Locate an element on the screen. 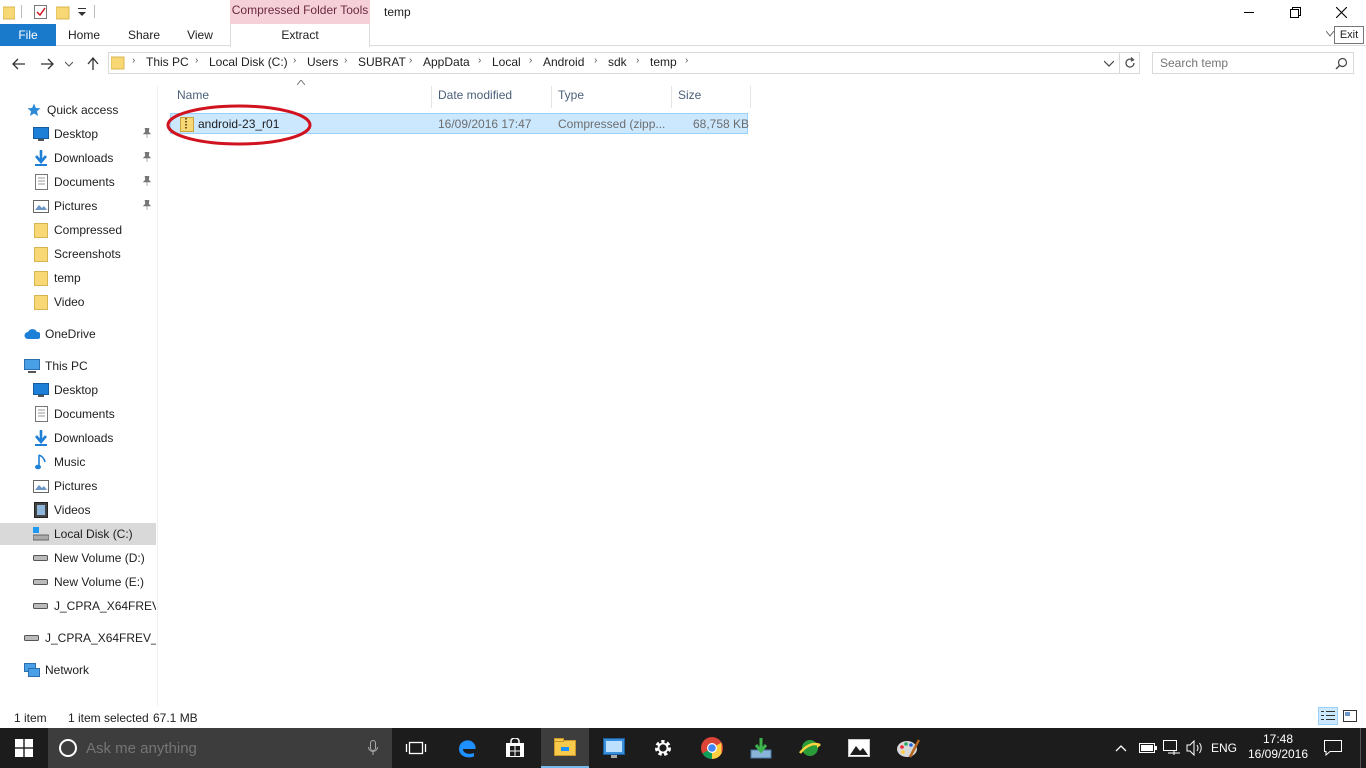  address-dropdown-button is located at coordinates (1109, 63).